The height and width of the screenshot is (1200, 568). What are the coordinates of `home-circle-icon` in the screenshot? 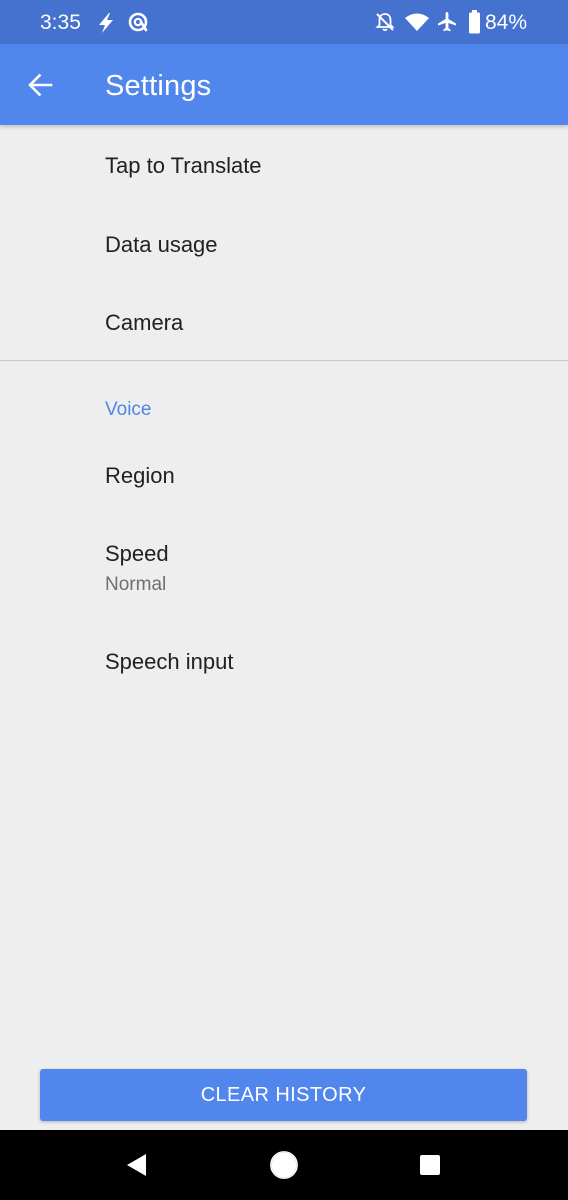 It's located at (284, 1165).